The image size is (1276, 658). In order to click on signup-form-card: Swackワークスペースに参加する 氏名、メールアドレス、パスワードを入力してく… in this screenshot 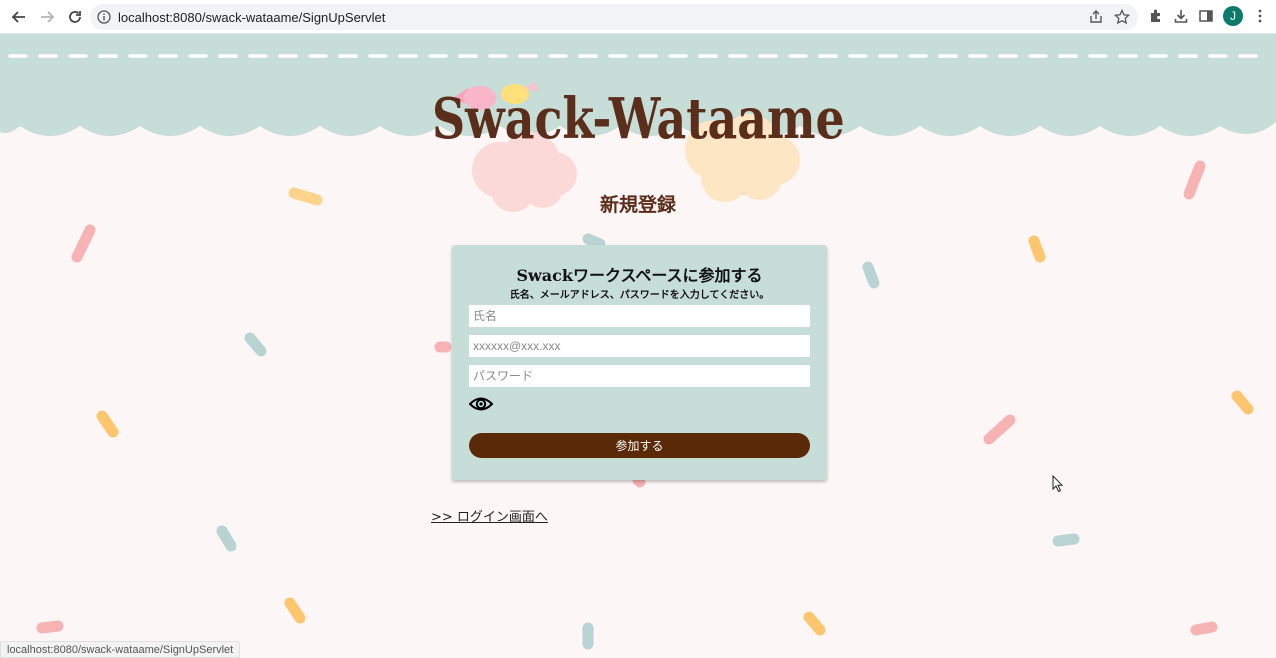, I will do `click(639, 362)`.